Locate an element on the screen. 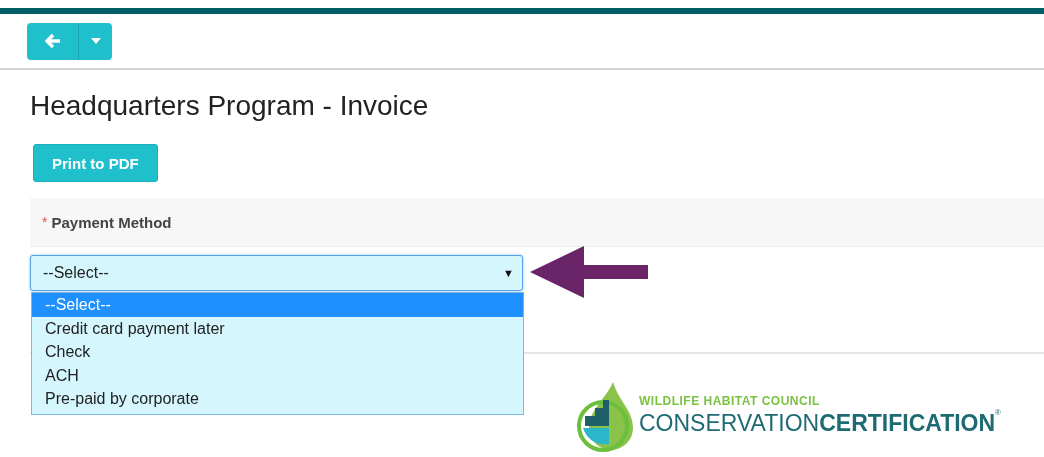 The image size is (1044, 457). caret-icon: ▼ is located at coordinates (508, 273).